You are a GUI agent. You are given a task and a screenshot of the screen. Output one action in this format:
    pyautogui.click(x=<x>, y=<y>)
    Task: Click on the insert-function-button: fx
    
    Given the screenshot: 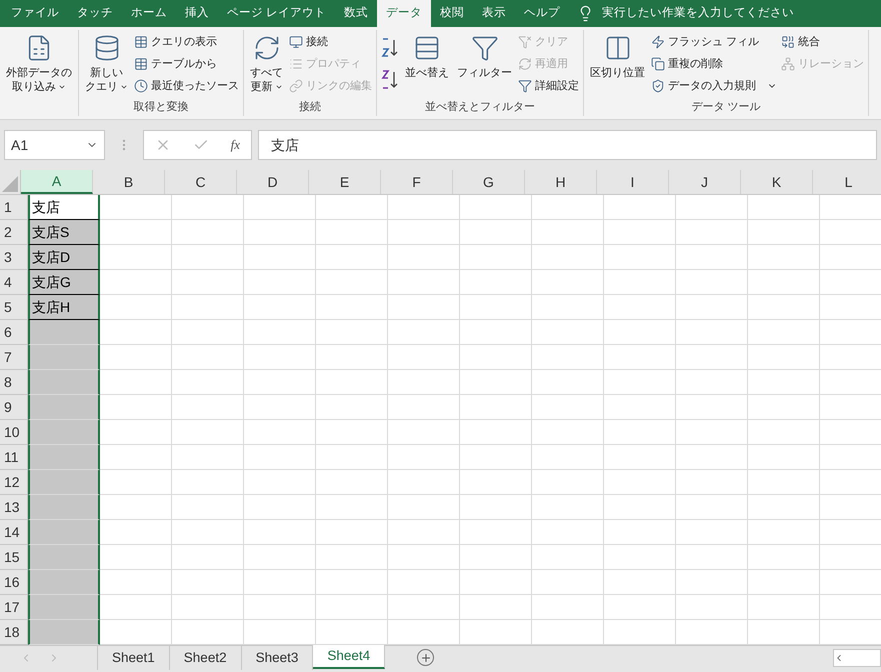 What is the action you would take?
    pyautogui.click(x=235, y=145)
    